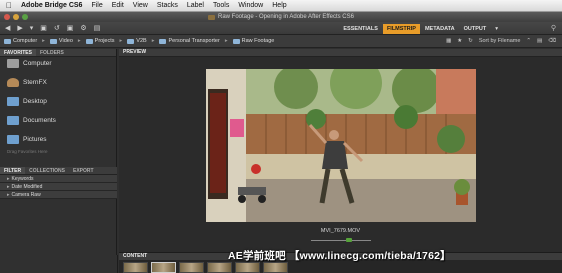  I want to click on tab-filter: FILTER, so click(13, 170).